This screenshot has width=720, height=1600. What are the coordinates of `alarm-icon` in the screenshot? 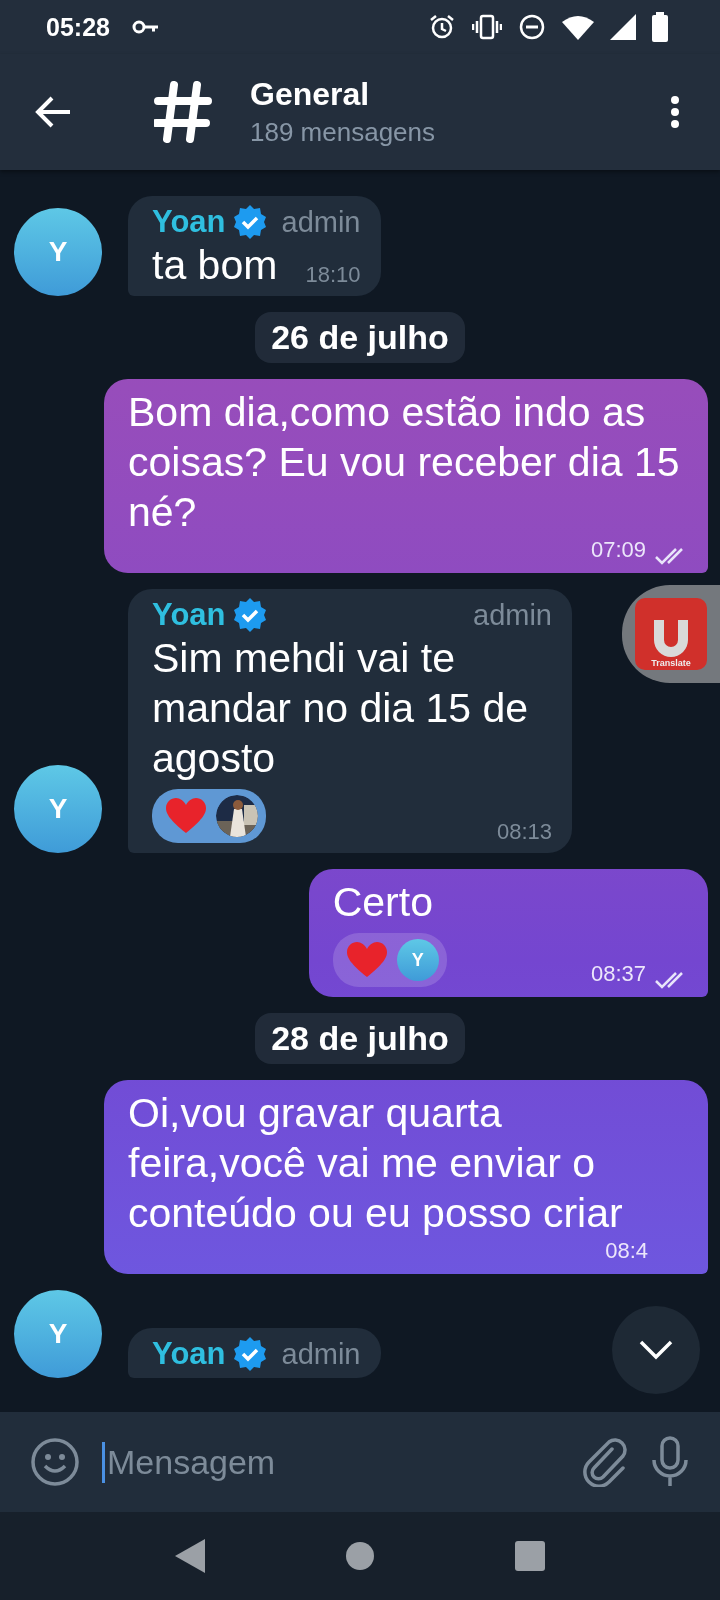 It's located at (442, 27).